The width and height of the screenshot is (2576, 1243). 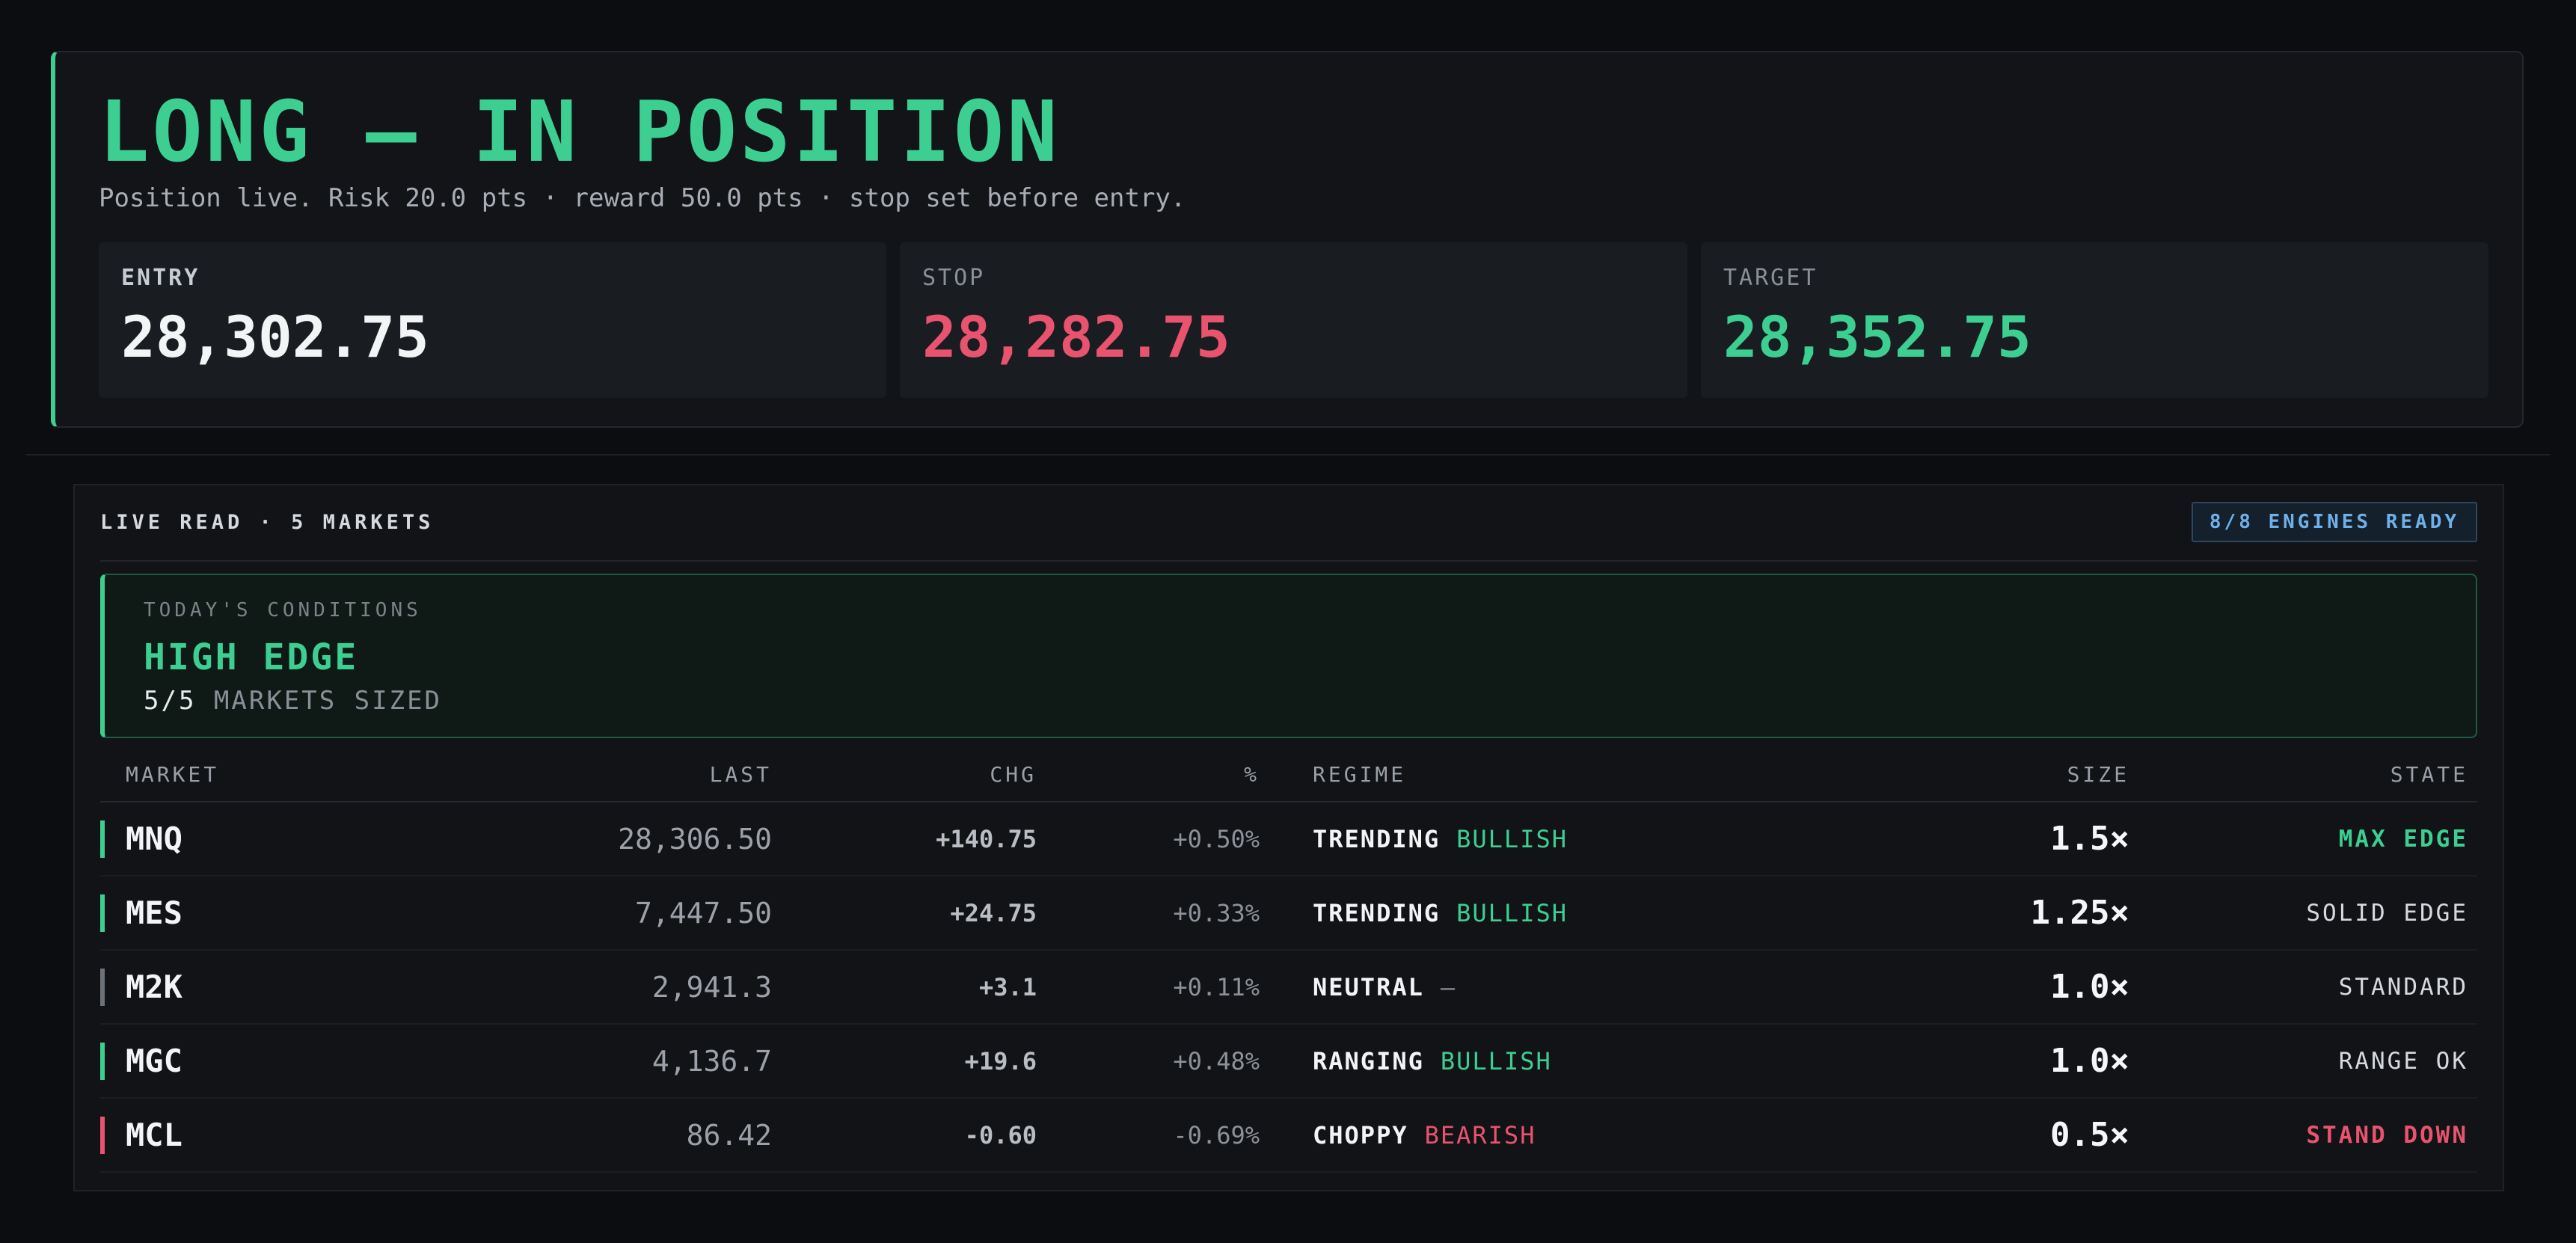 I want to click on state-label: SOLID EDGE, so click(x=2387, y=913).